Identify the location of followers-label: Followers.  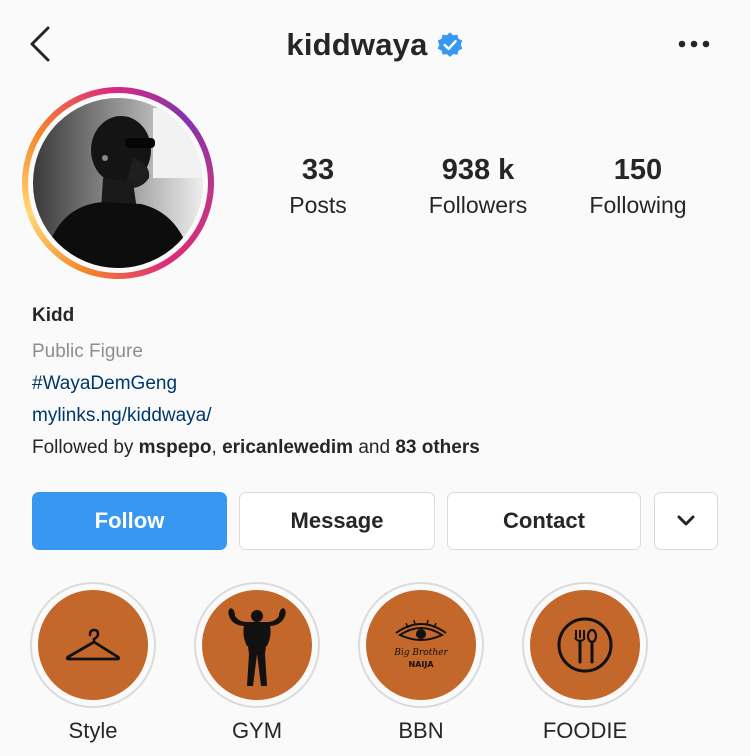
(478, 205).